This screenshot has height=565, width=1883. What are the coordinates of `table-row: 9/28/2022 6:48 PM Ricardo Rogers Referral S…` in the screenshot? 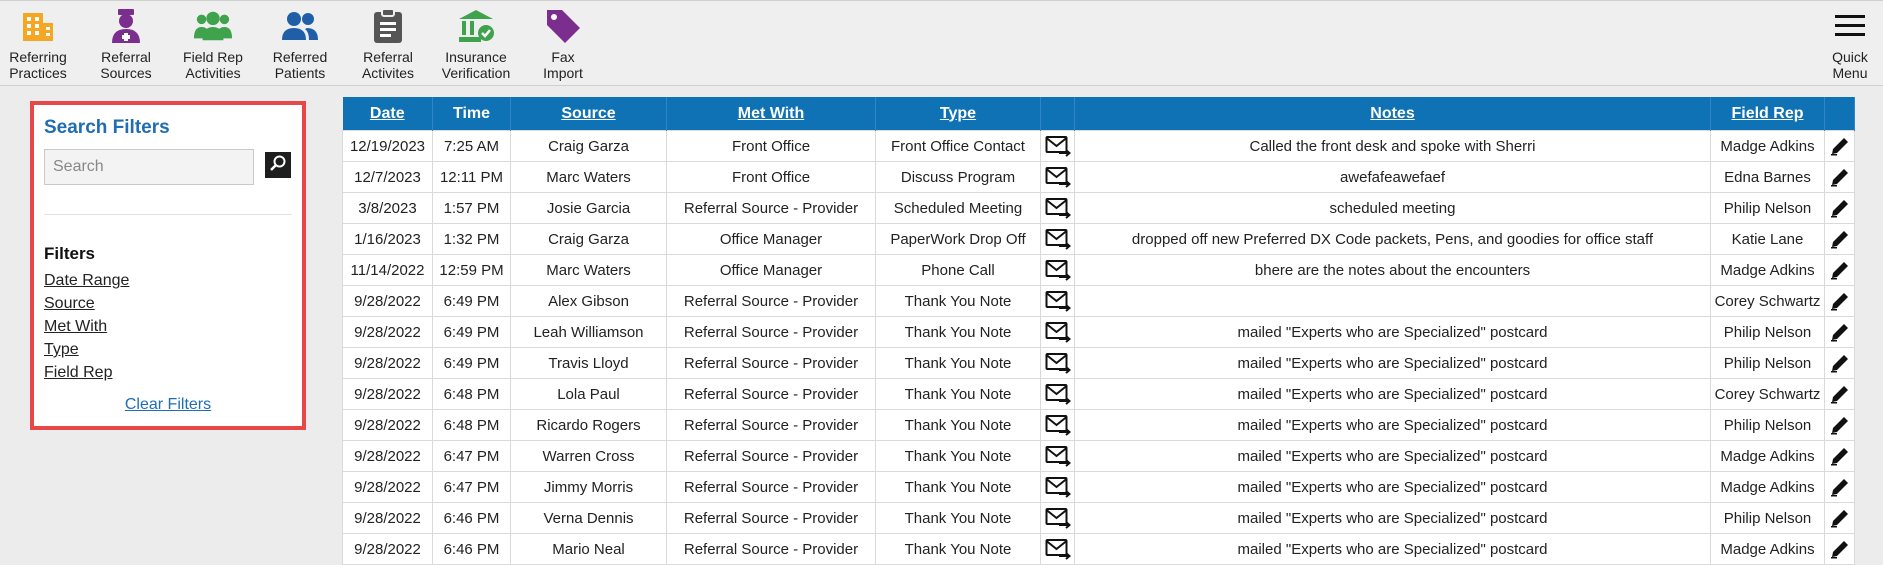 It's located at (1098, 425).